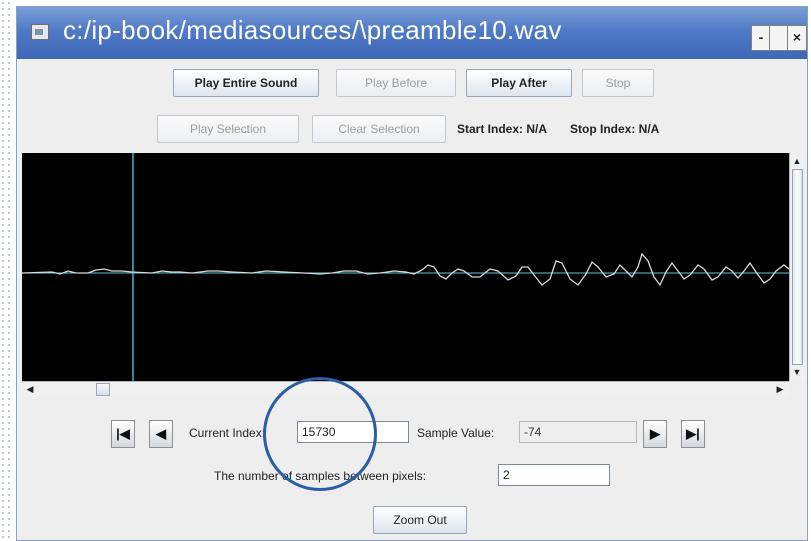 The width and height of the screenshot is (811, 541). I want to click on page-edge-dots, so click(6, 270).